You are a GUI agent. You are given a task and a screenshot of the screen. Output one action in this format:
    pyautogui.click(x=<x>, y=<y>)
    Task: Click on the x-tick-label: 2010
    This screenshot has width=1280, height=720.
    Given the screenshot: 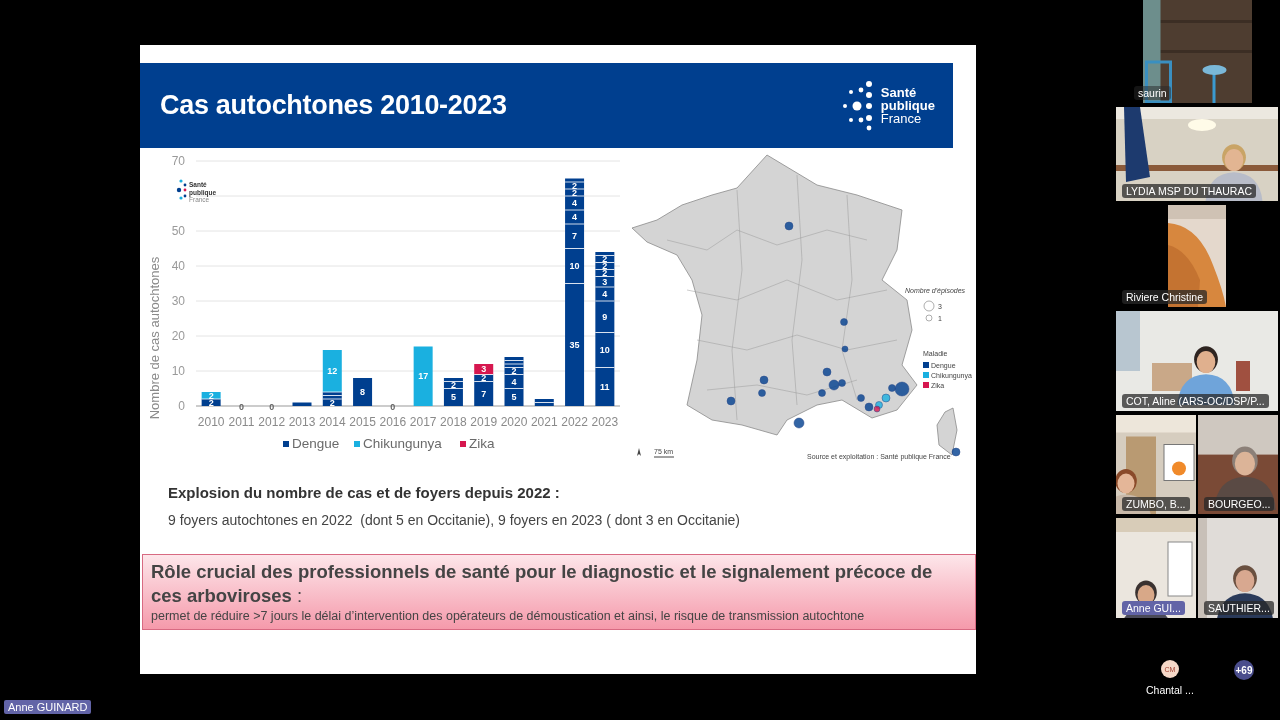 What is the action you would take?
    pyautogui.click(x=211, y=422)
    